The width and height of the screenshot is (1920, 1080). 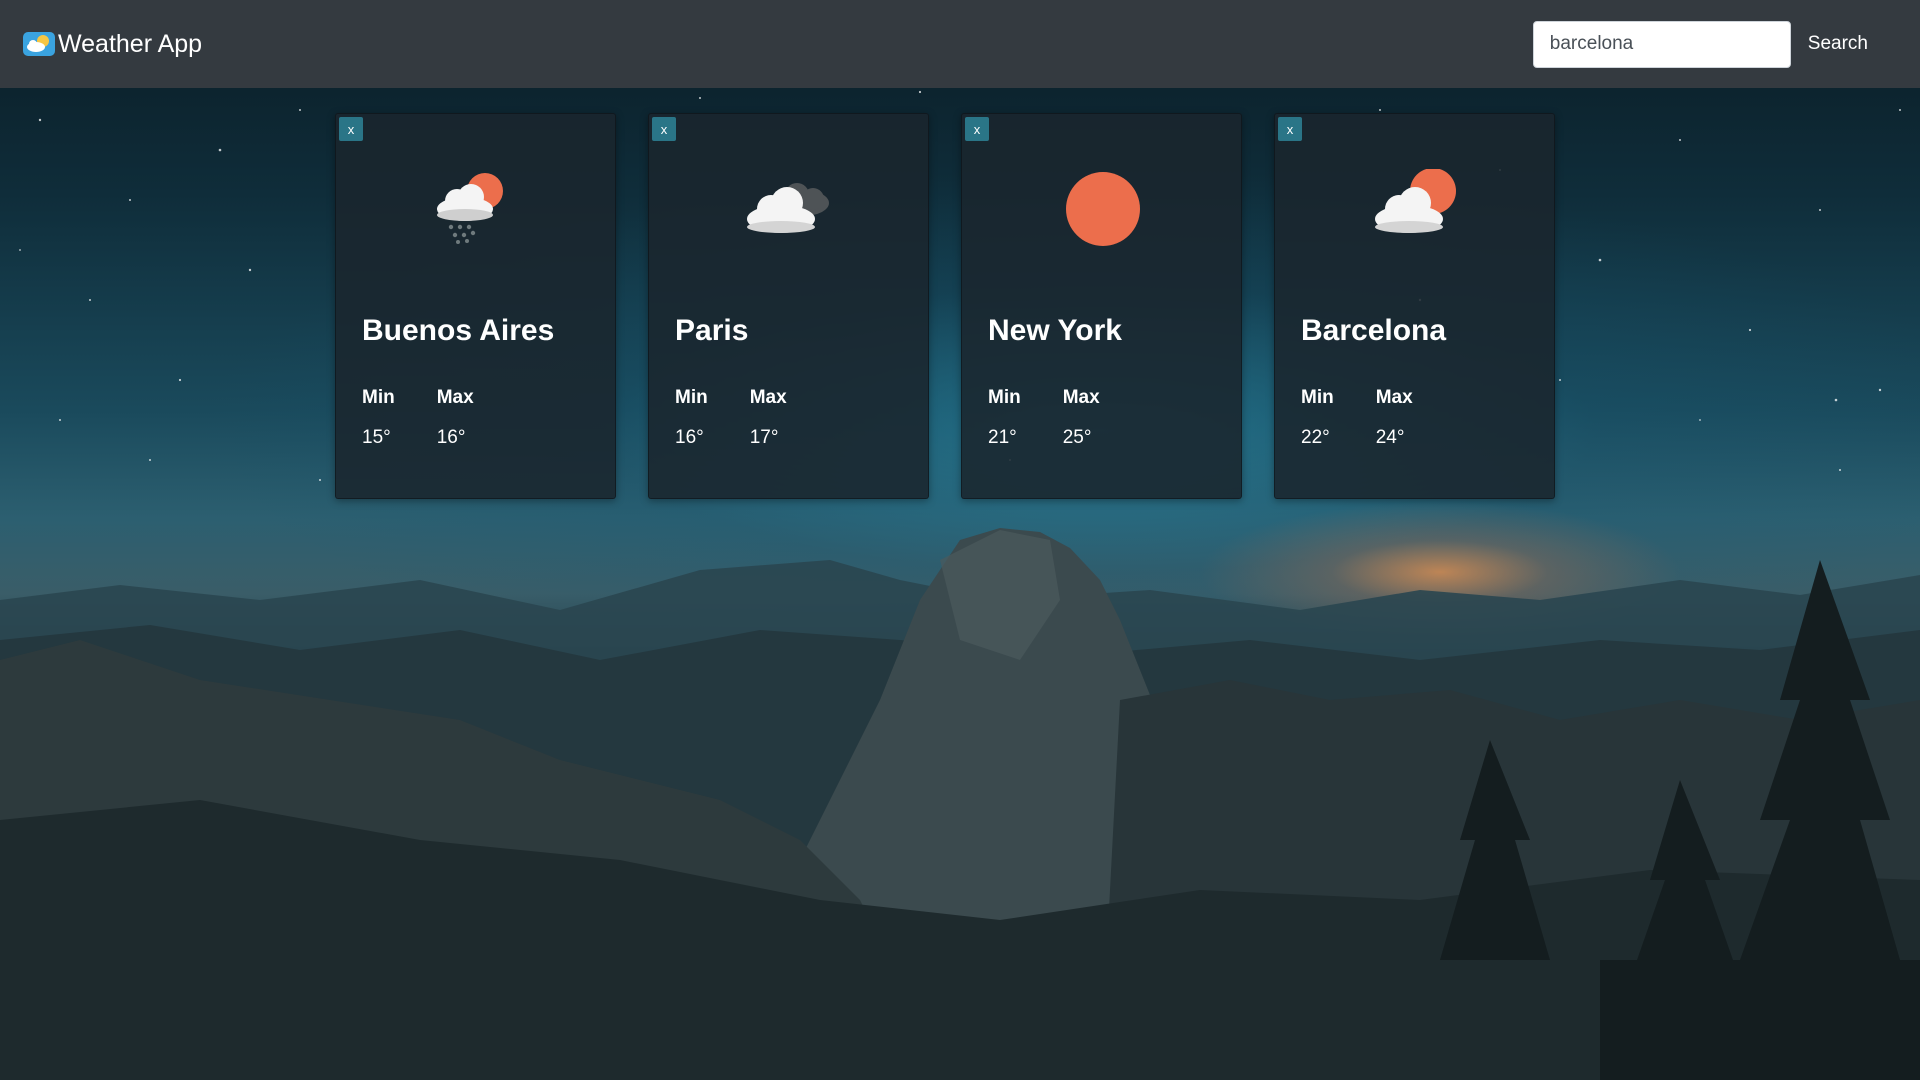 I want to click on search-form: Search, so click(x=1700, y=44).